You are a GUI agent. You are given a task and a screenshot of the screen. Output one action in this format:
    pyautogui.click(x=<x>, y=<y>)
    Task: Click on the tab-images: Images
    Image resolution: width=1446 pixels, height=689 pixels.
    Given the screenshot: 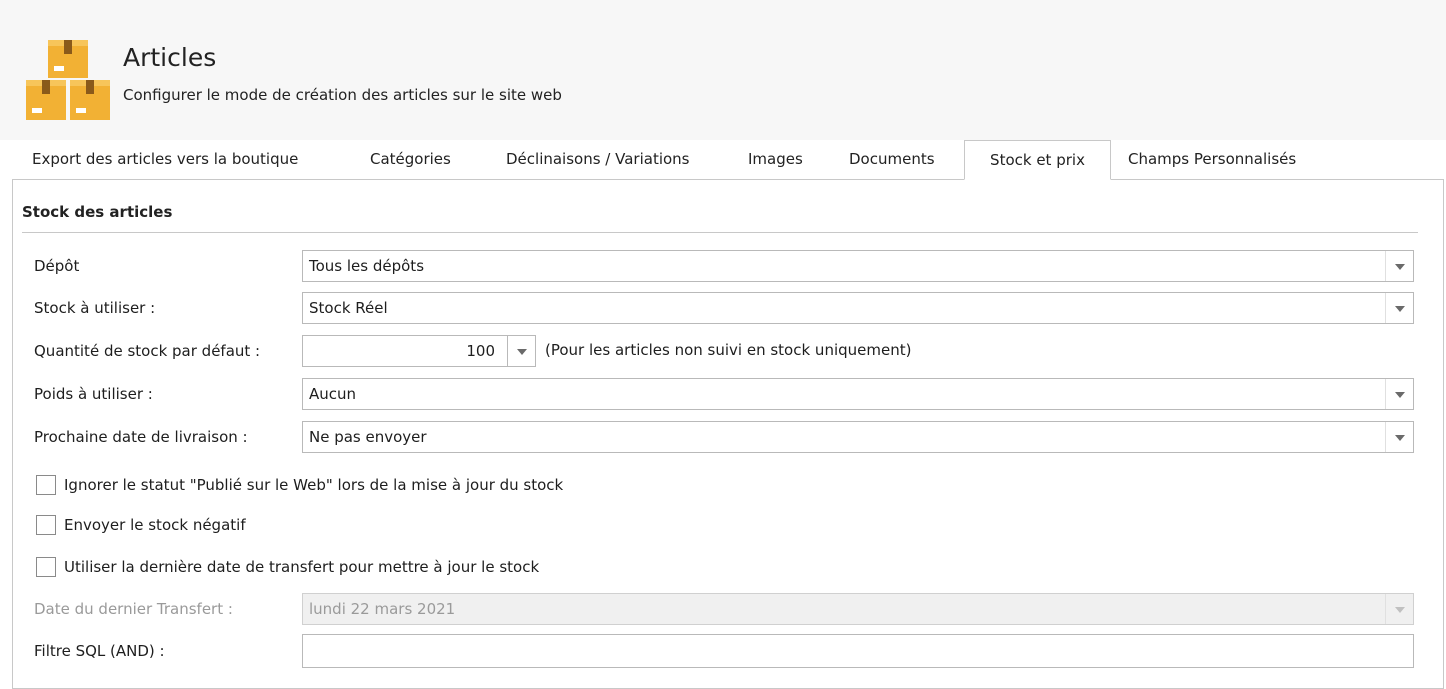 What is the action you would take?
    pyautogui.click(x=775, y=160)
    